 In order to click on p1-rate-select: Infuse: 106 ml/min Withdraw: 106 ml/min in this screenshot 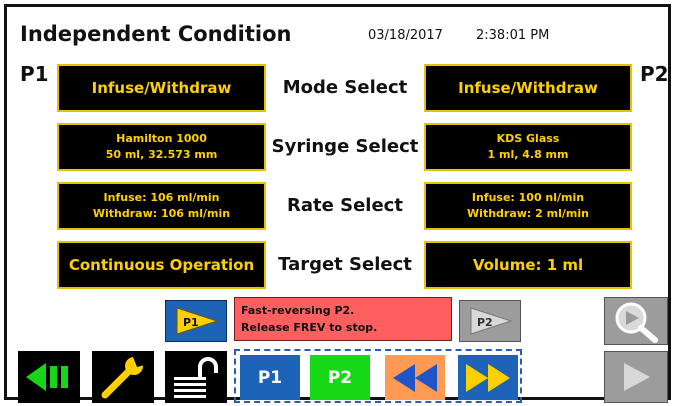, I will do `click(161, 206)`.